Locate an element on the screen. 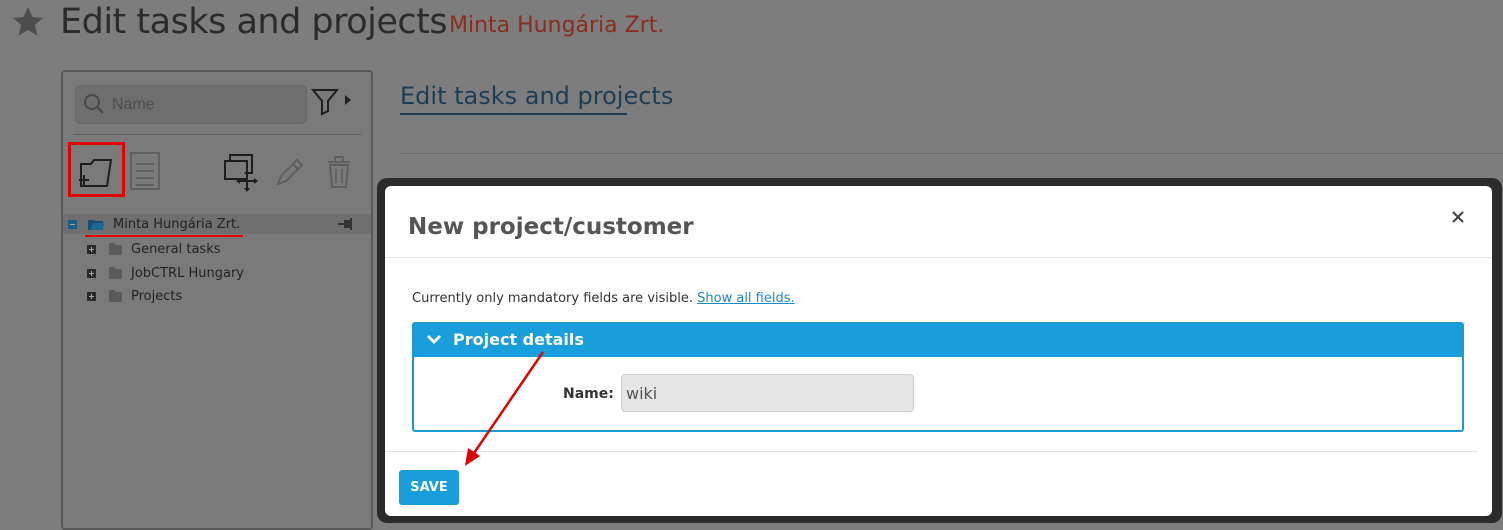 This screenshot has height=530, width=1503. tree-row-child: General tasks is located at coordinates (213, 250).